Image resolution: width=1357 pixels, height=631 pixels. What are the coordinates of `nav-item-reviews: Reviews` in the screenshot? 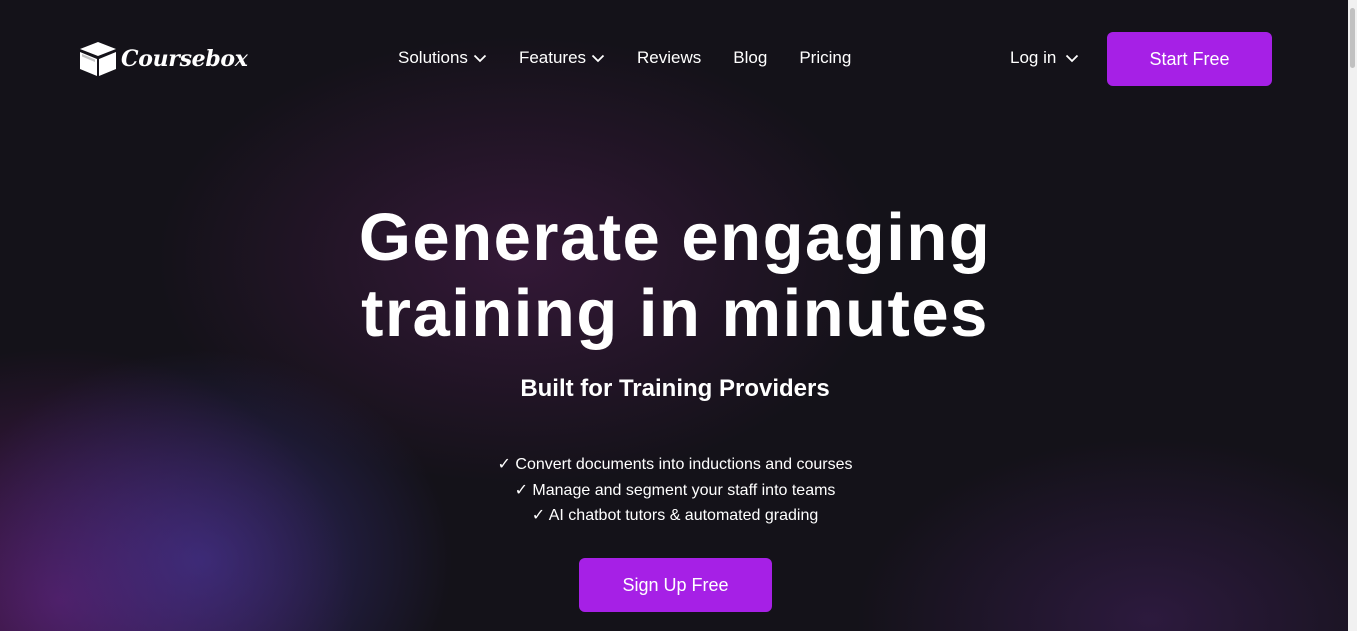 It's located at (669, 58).